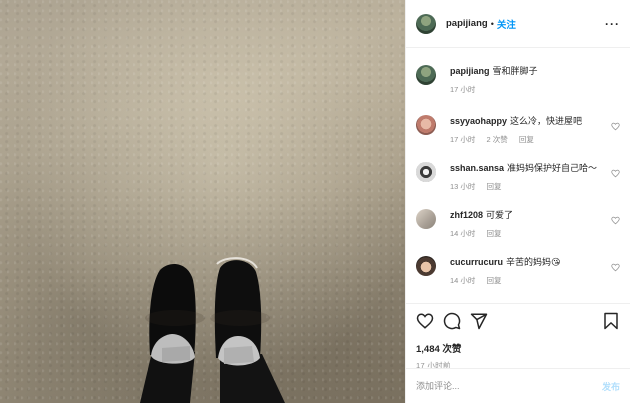 The width and height of the screenshot is (630, 403). What do you see at coordinates (546, 121) in the screenshot?
I see `comment-text: 这么冷，快进屋吧` at bounding box center [546, 121].